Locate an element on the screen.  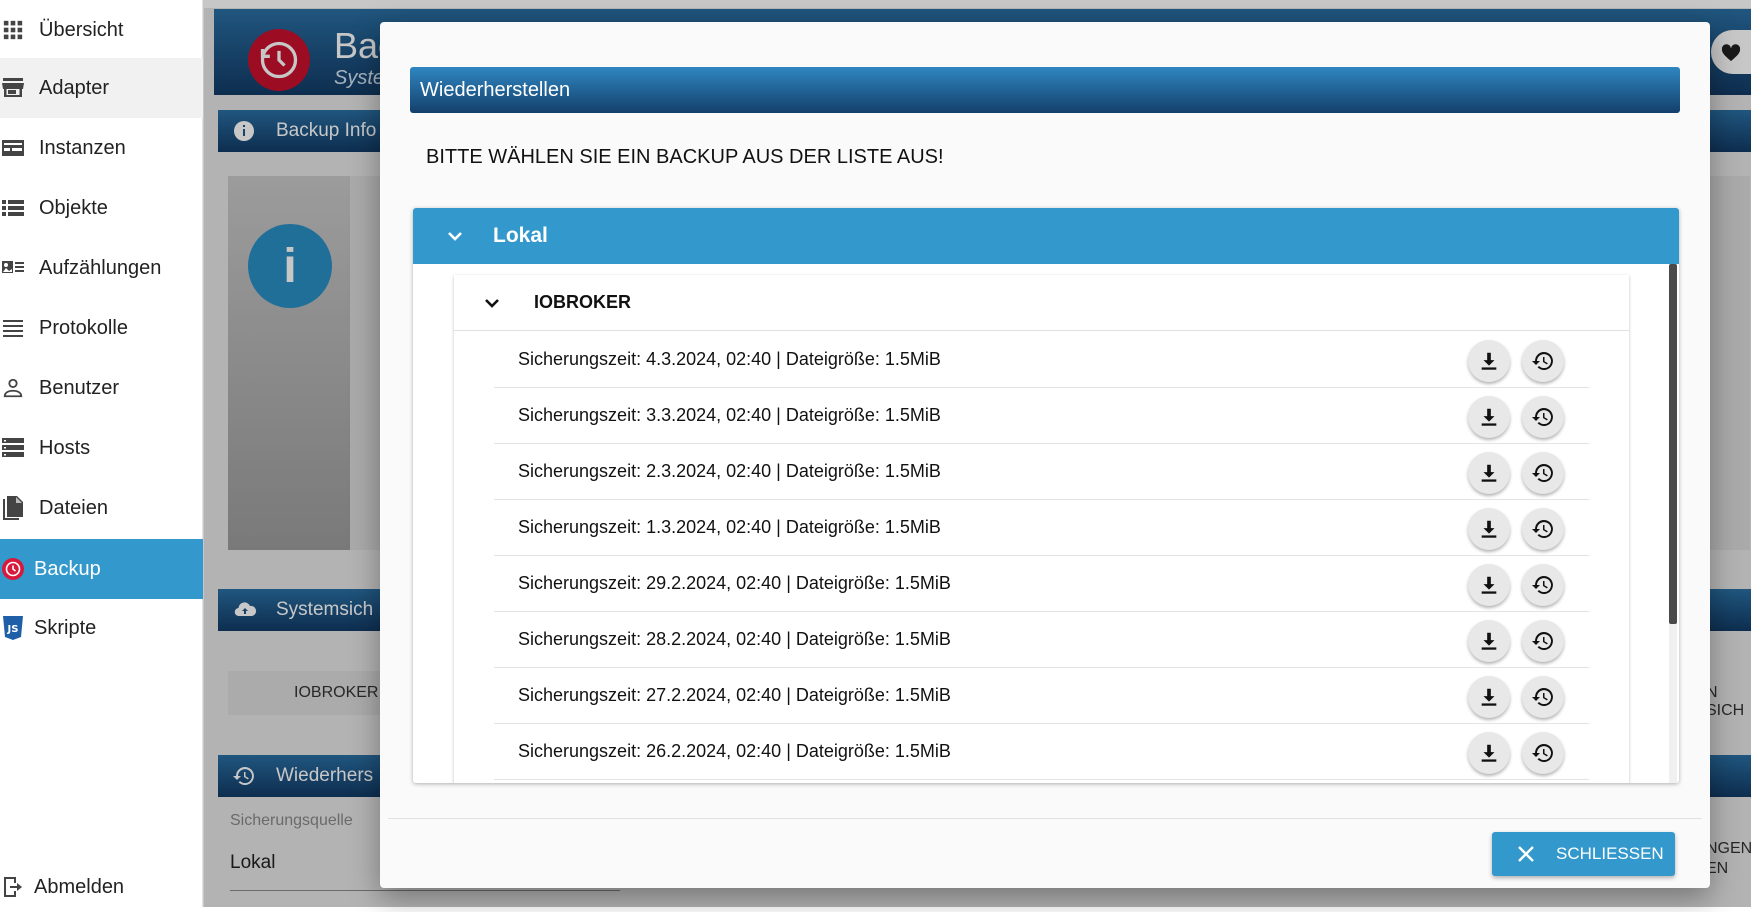
logout-button: Abmelden is located at coordinates (101, 887).